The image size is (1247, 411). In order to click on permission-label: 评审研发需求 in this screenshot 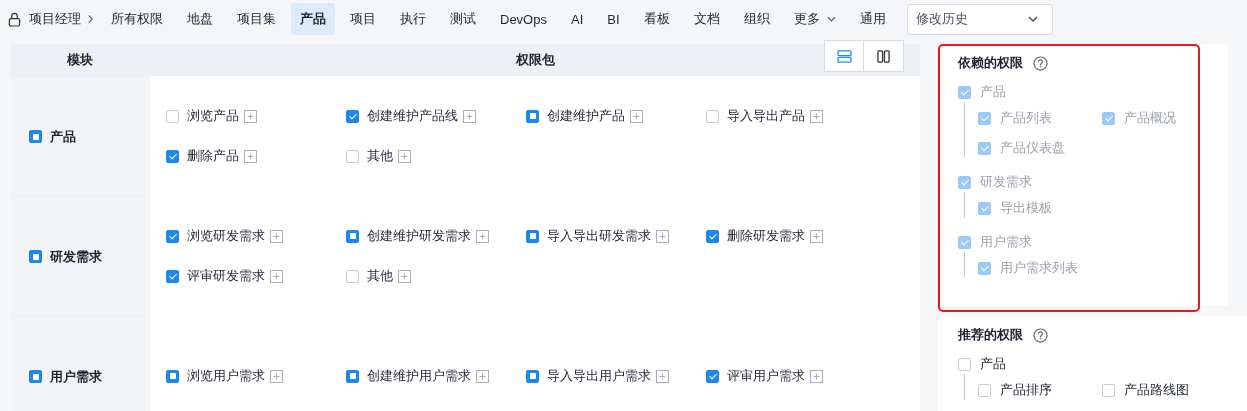, I will do `click(226, 276)`.